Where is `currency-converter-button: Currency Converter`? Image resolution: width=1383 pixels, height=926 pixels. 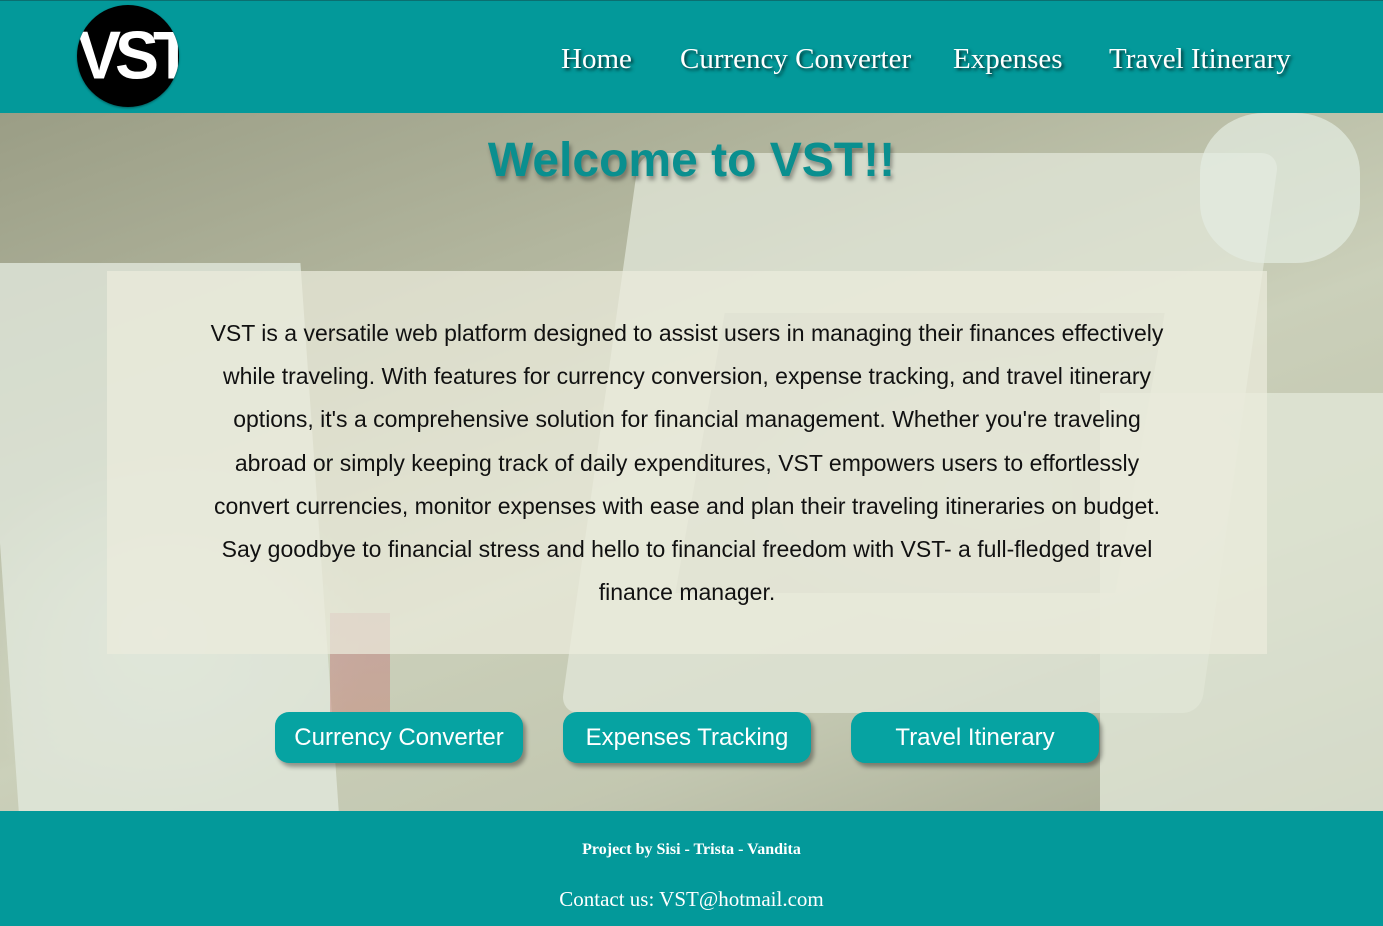
currency-converter-button: Currency Converter is located at coordinates (399, 737).